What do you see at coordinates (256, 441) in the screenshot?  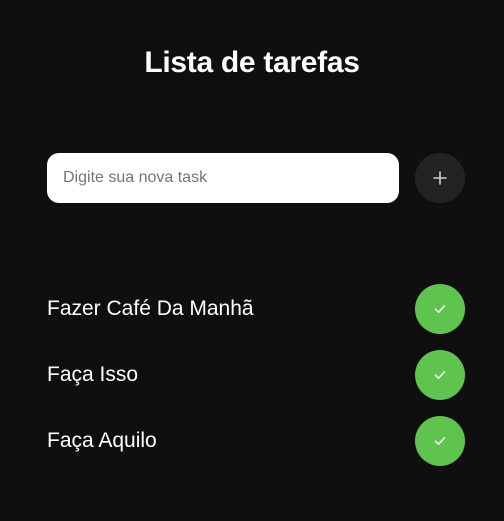 I see `task-item: Faça Aquilo` at bounding box center [256, 441].